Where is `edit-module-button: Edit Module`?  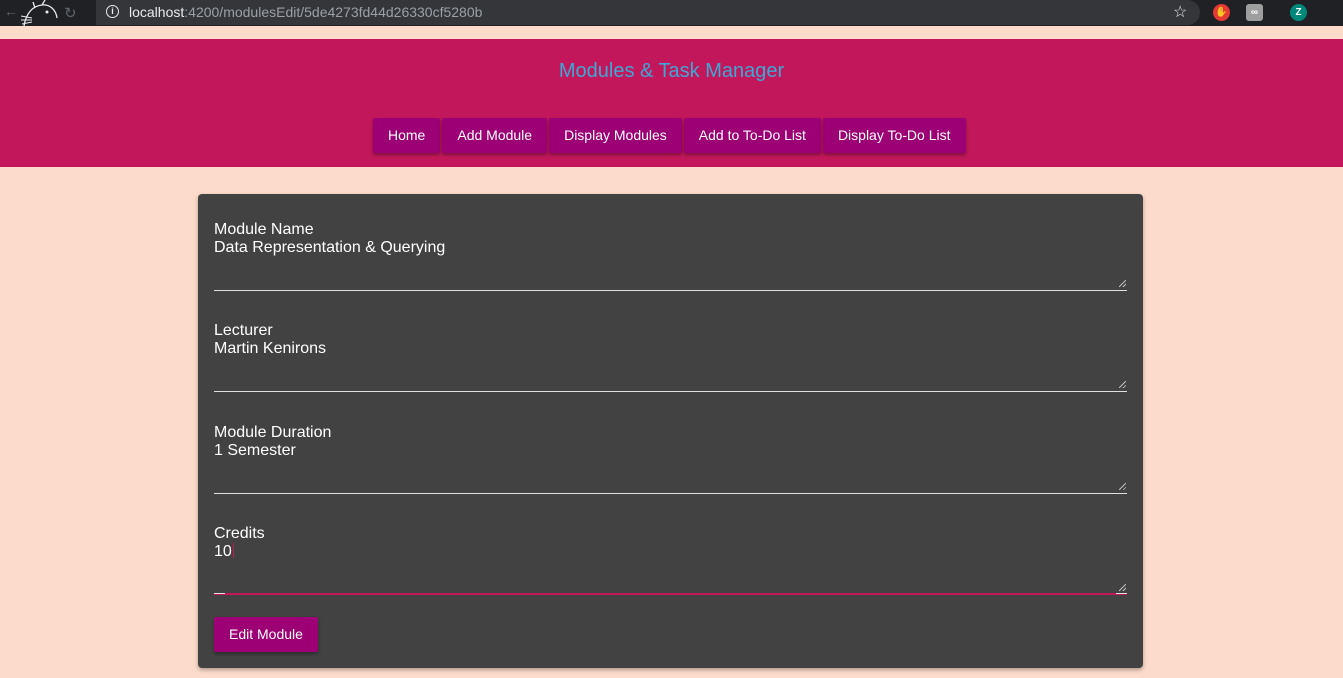
edit-module-button: Edit Module is located at coordinates (266, 634).